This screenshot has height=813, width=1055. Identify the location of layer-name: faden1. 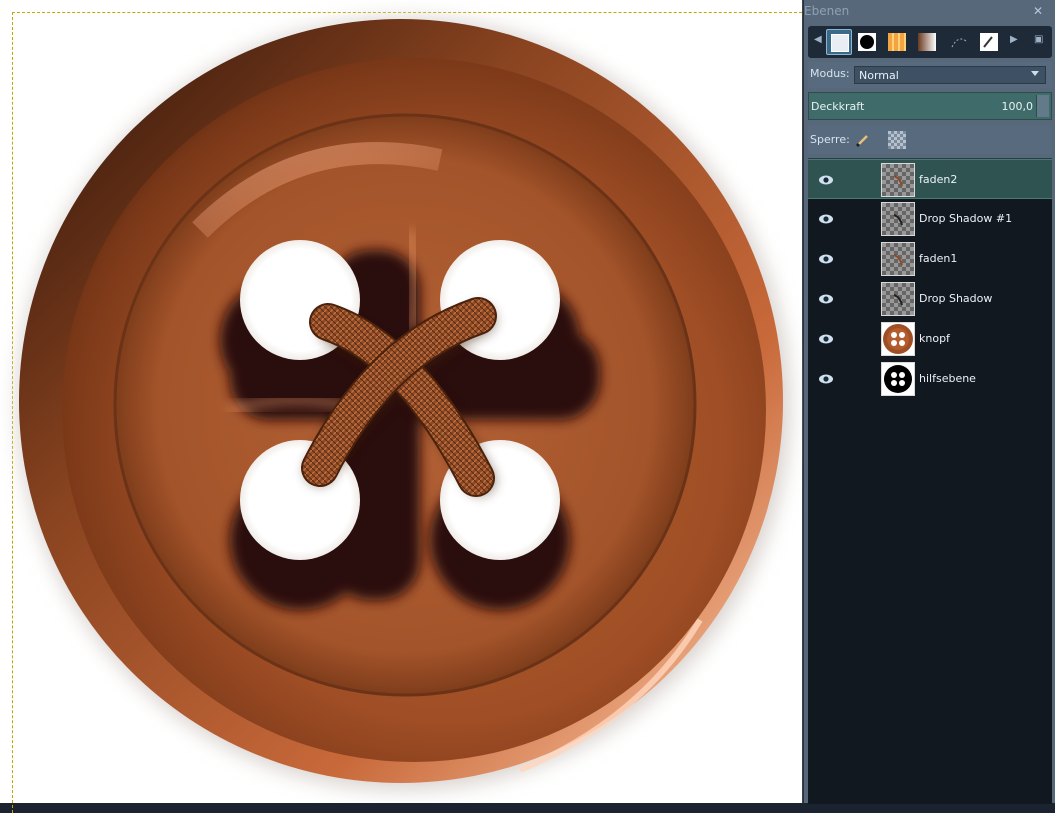
(938, 258).